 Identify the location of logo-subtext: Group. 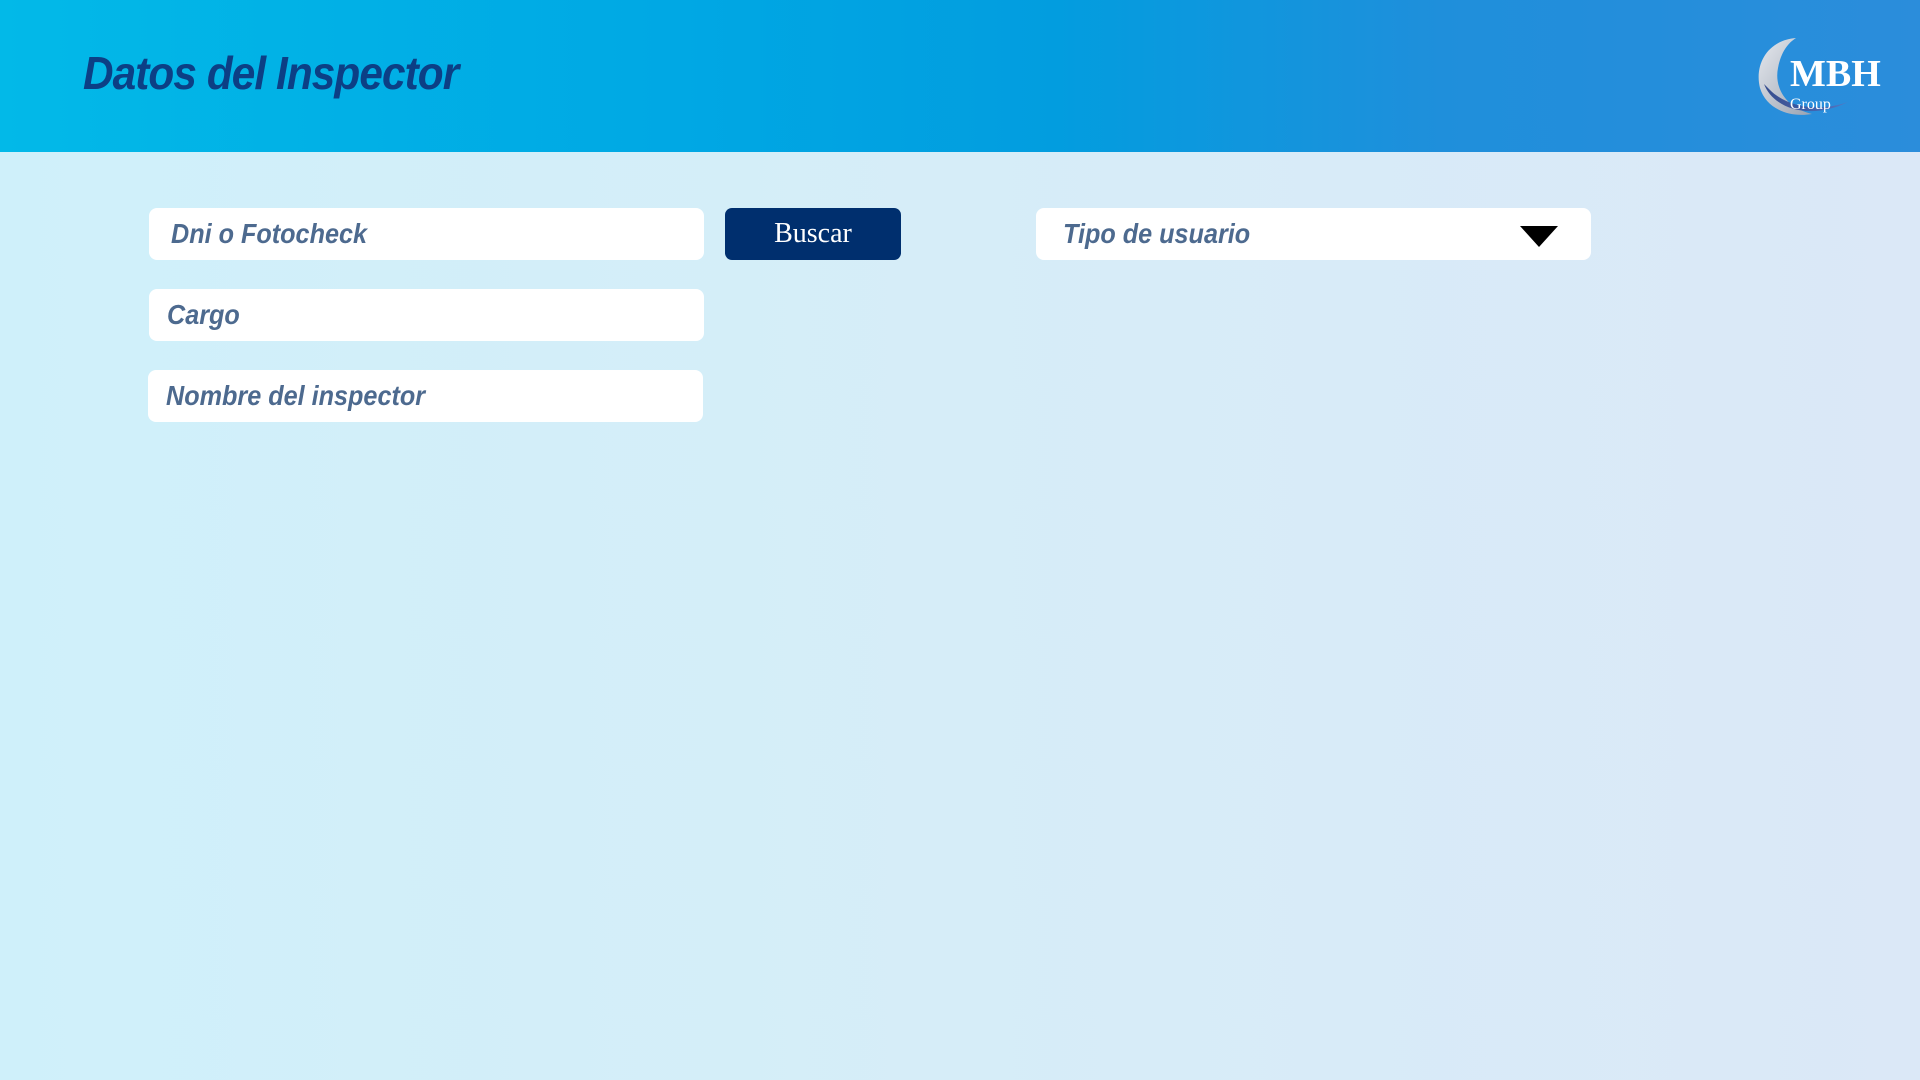
(1810, 104).